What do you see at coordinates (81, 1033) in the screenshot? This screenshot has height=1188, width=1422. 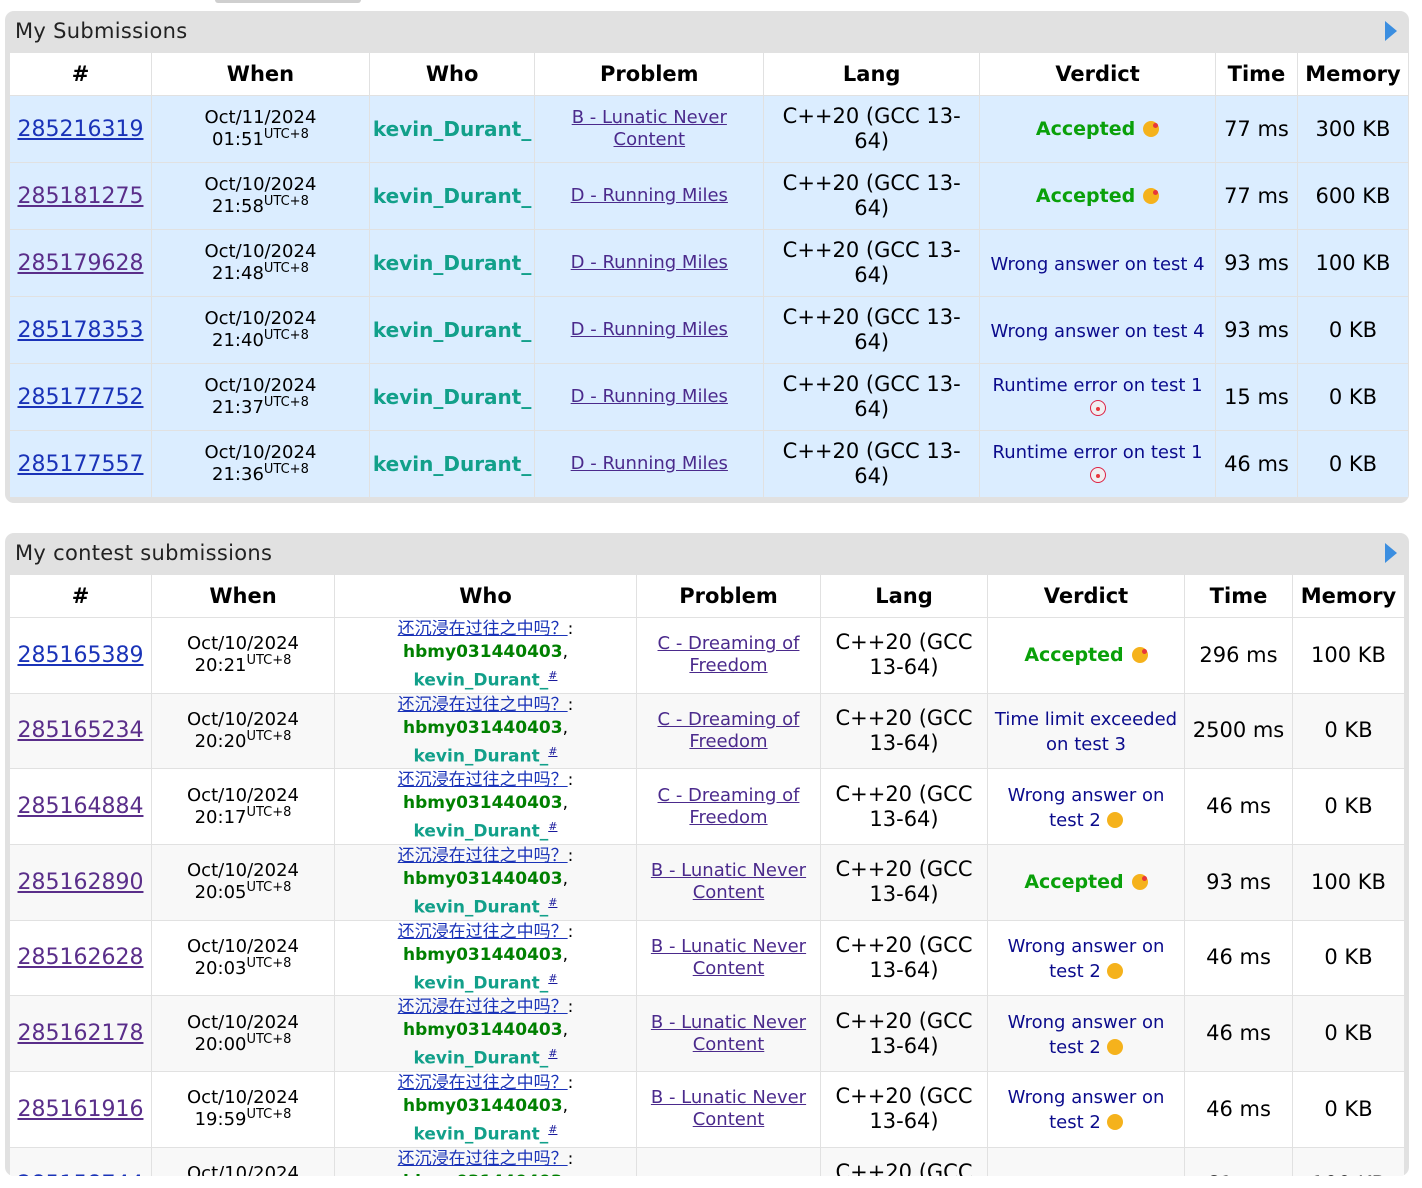 I see `submission-id-link: 285162178` at bounding box center [81, 1033].